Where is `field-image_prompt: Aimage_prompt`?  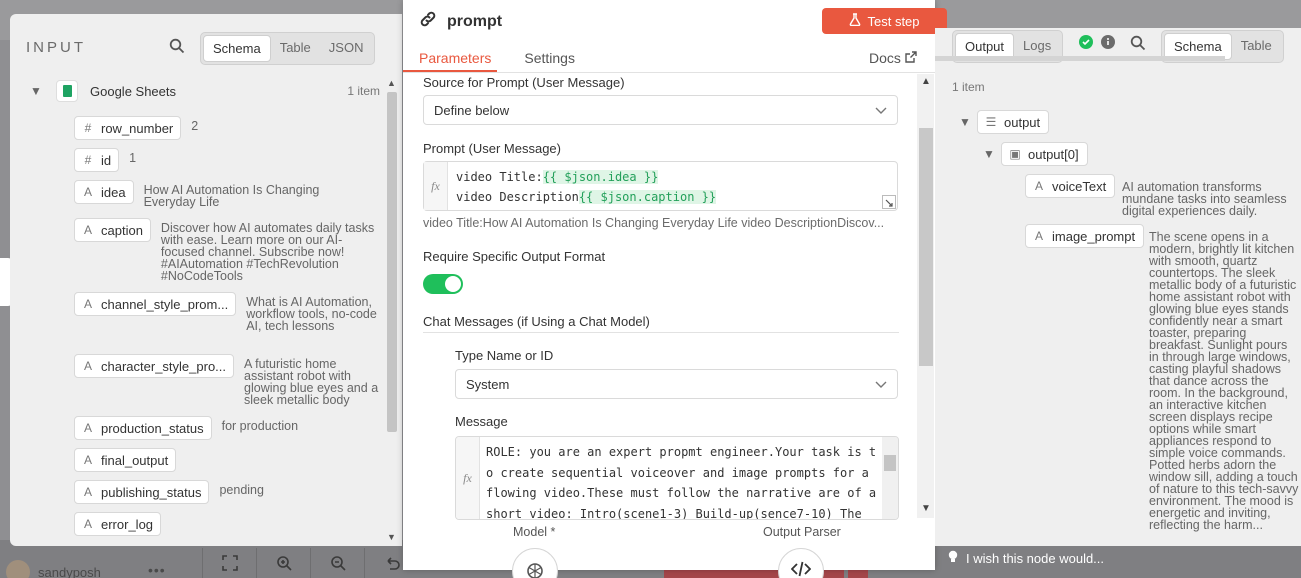
field-image_prompt: Aimage_prompt is located at coordinates (1085, 236).